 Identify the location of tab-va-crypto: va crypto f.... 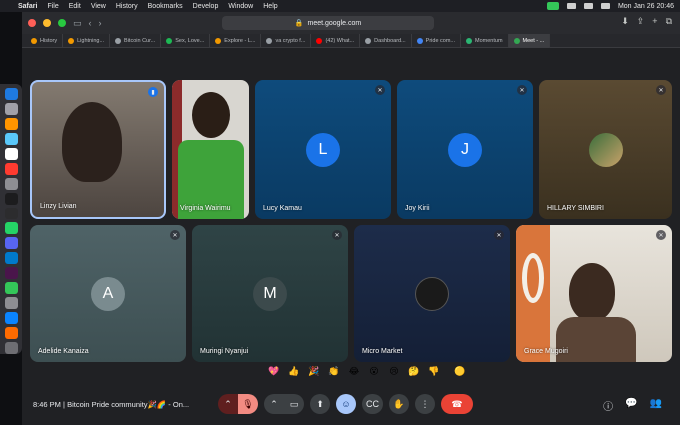
(286, 40).